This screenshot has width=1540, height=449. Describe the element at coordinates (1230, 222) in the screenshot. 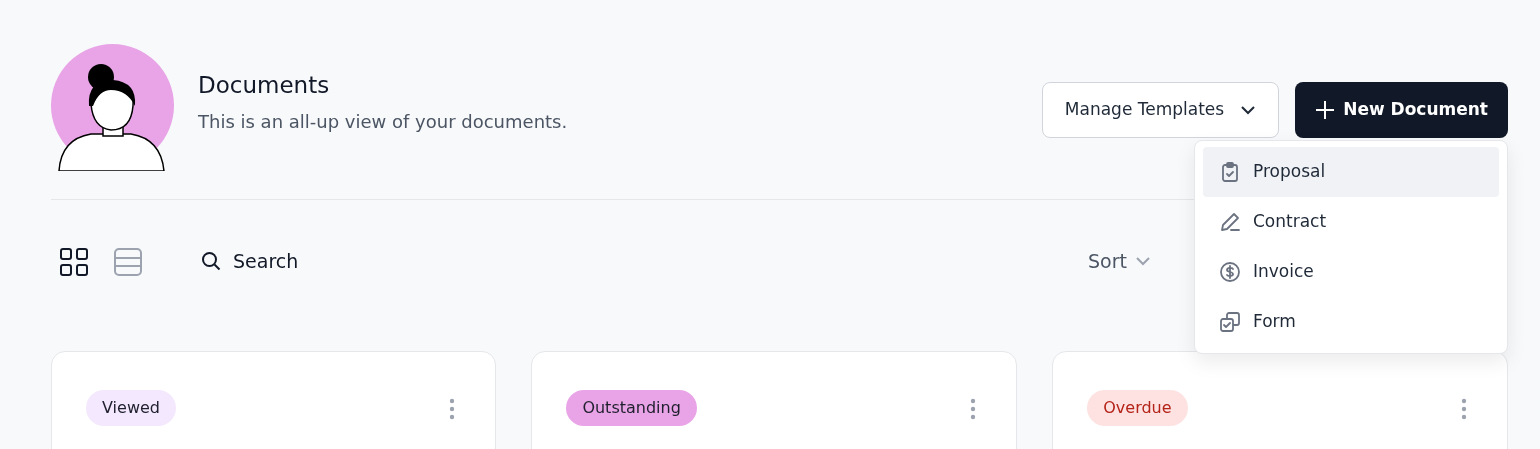

I see `pen-icon` at that location.